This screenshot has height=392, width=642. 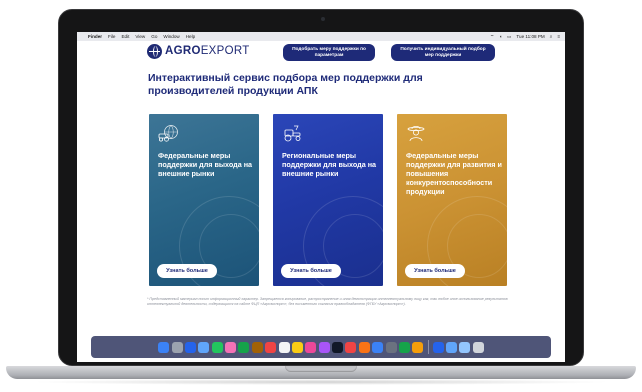 What do you see at coordinates (351, 347) in the screenshot?
I see `news-icon` at bounding box center [351, 347].